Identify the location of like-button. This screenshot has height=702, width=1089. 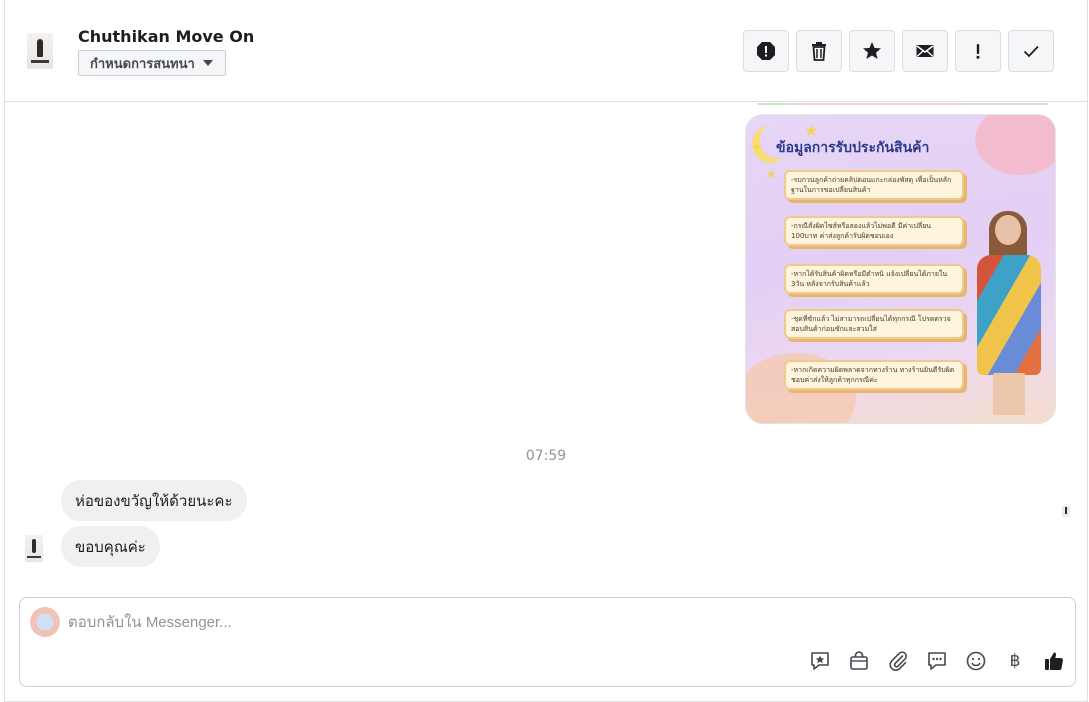
(1054, 661).